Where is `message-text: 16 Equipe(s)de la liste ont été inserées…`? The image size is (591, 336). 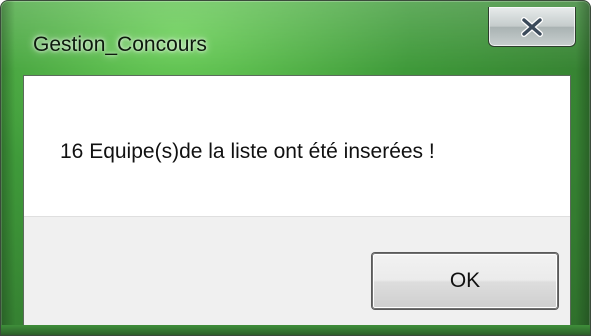 message-text: 16 Equipe(s)de la liste ont été inserées… is located at coordinates (247, 151).